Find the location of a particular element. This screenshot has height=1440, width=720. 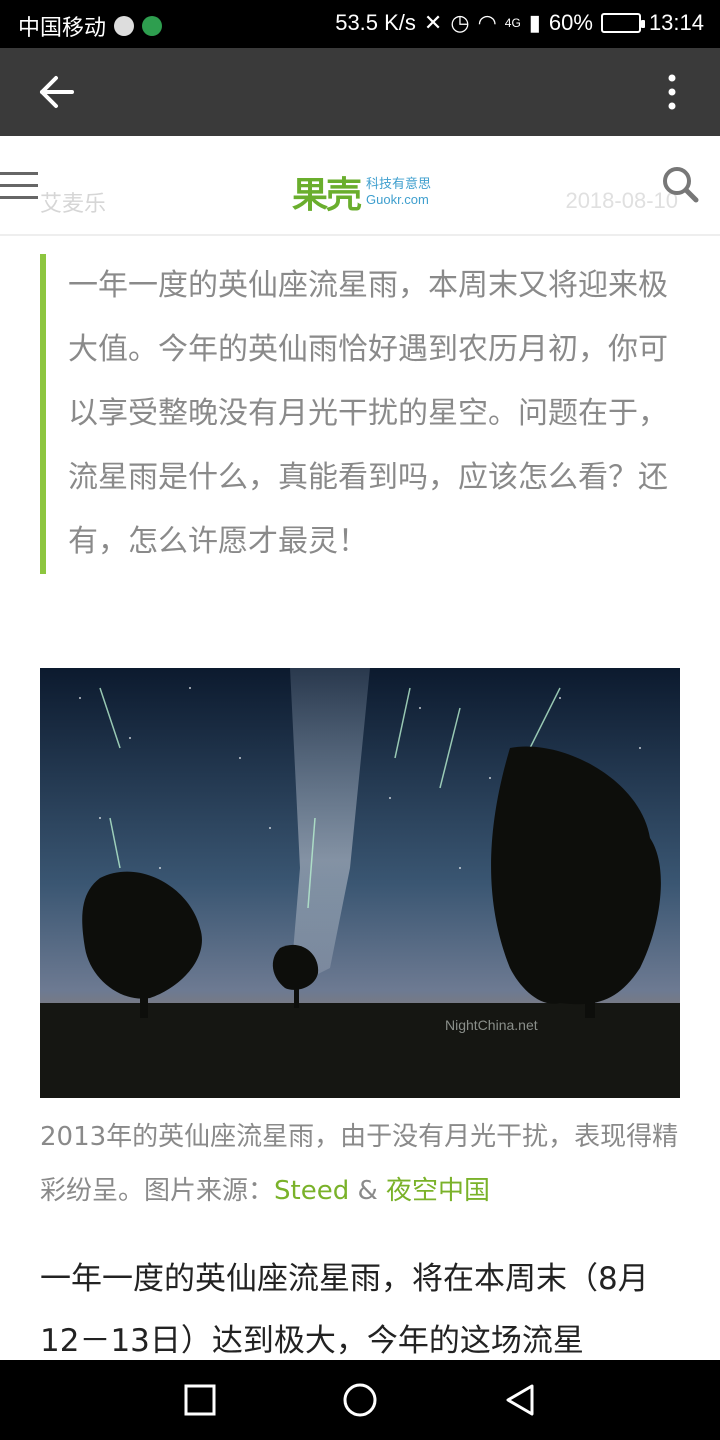

guokr-logo: 果壳 科技有意思 Guokr.com is located at coordinates (361, 192).